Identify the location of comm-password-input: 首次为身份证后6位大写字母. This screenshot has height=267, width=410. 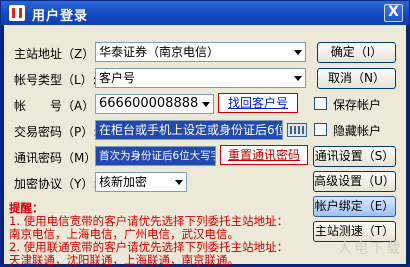
(155, 156).